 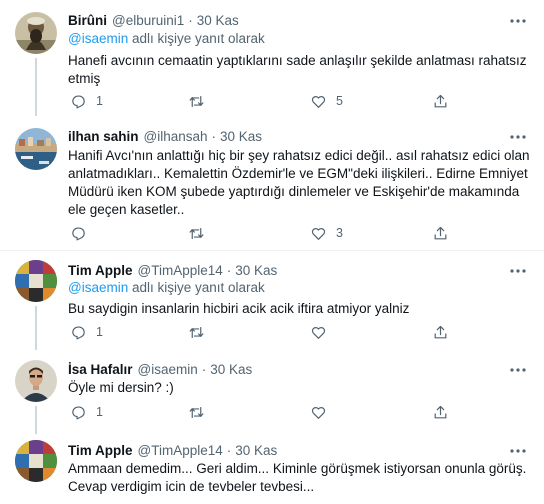 I want to click on like-count: 3, so click(x=339, y=233).